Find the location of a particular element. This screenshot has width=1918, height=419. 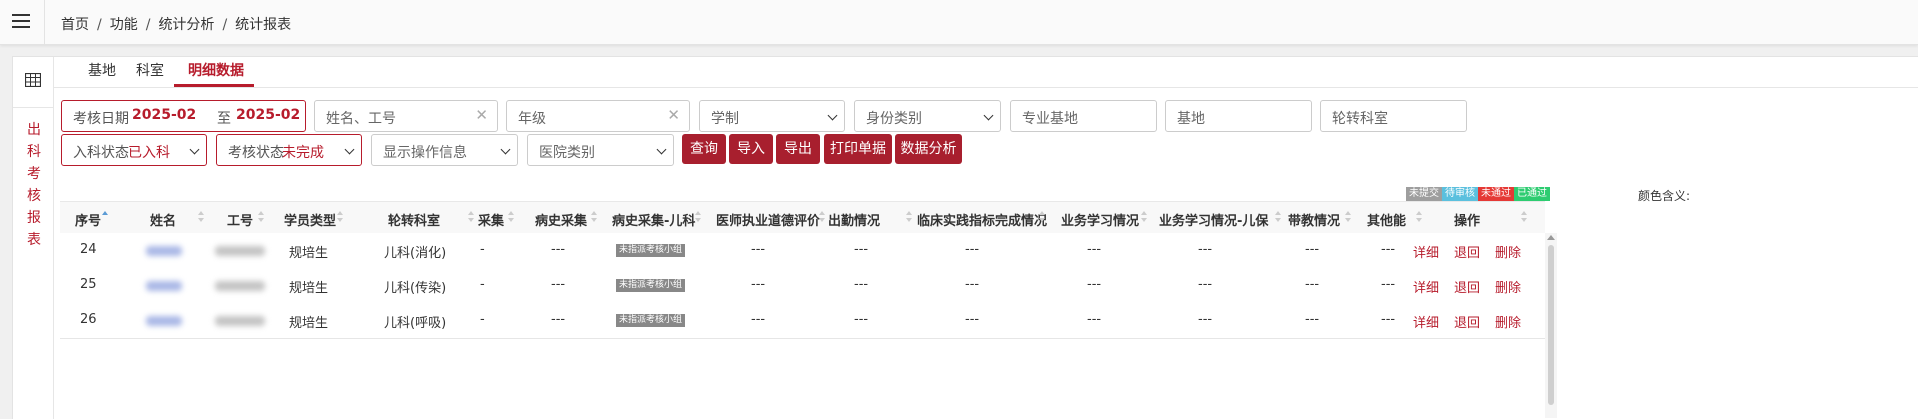

date-from-input: 2025-02 is located at coordinates (164, 115).